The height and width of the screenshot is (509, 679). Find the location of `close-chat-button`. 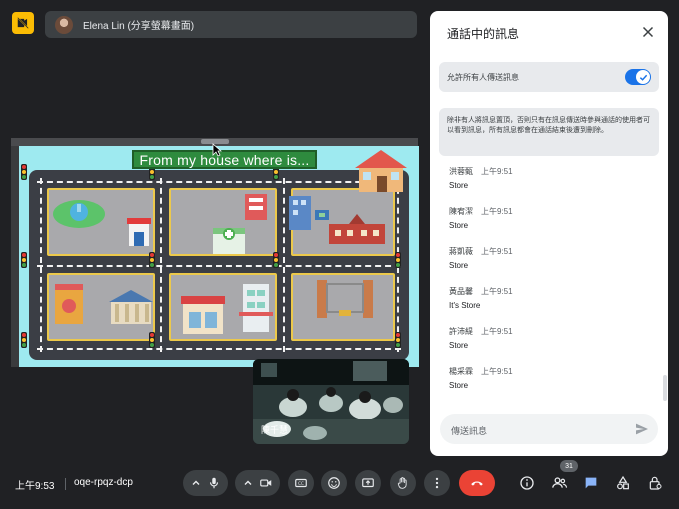

close-chat-button is located at coordinates (648, 32).